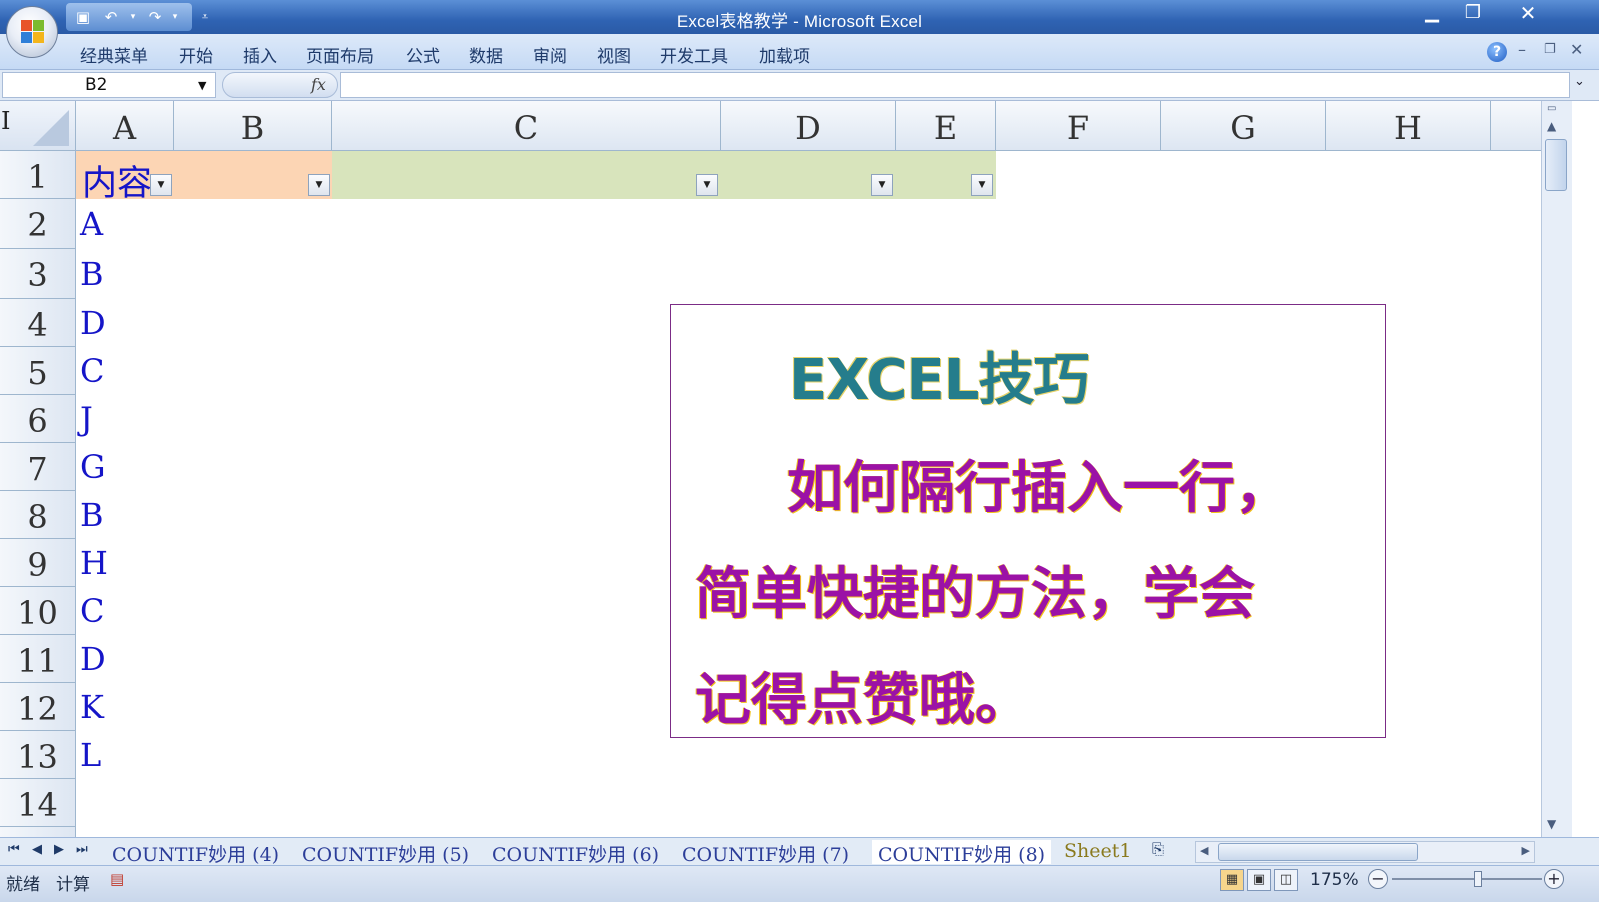  Describe the element at coordinates (1550, 49) in the screenshot. I see `workbook-restore-icon: ❐` at that location.